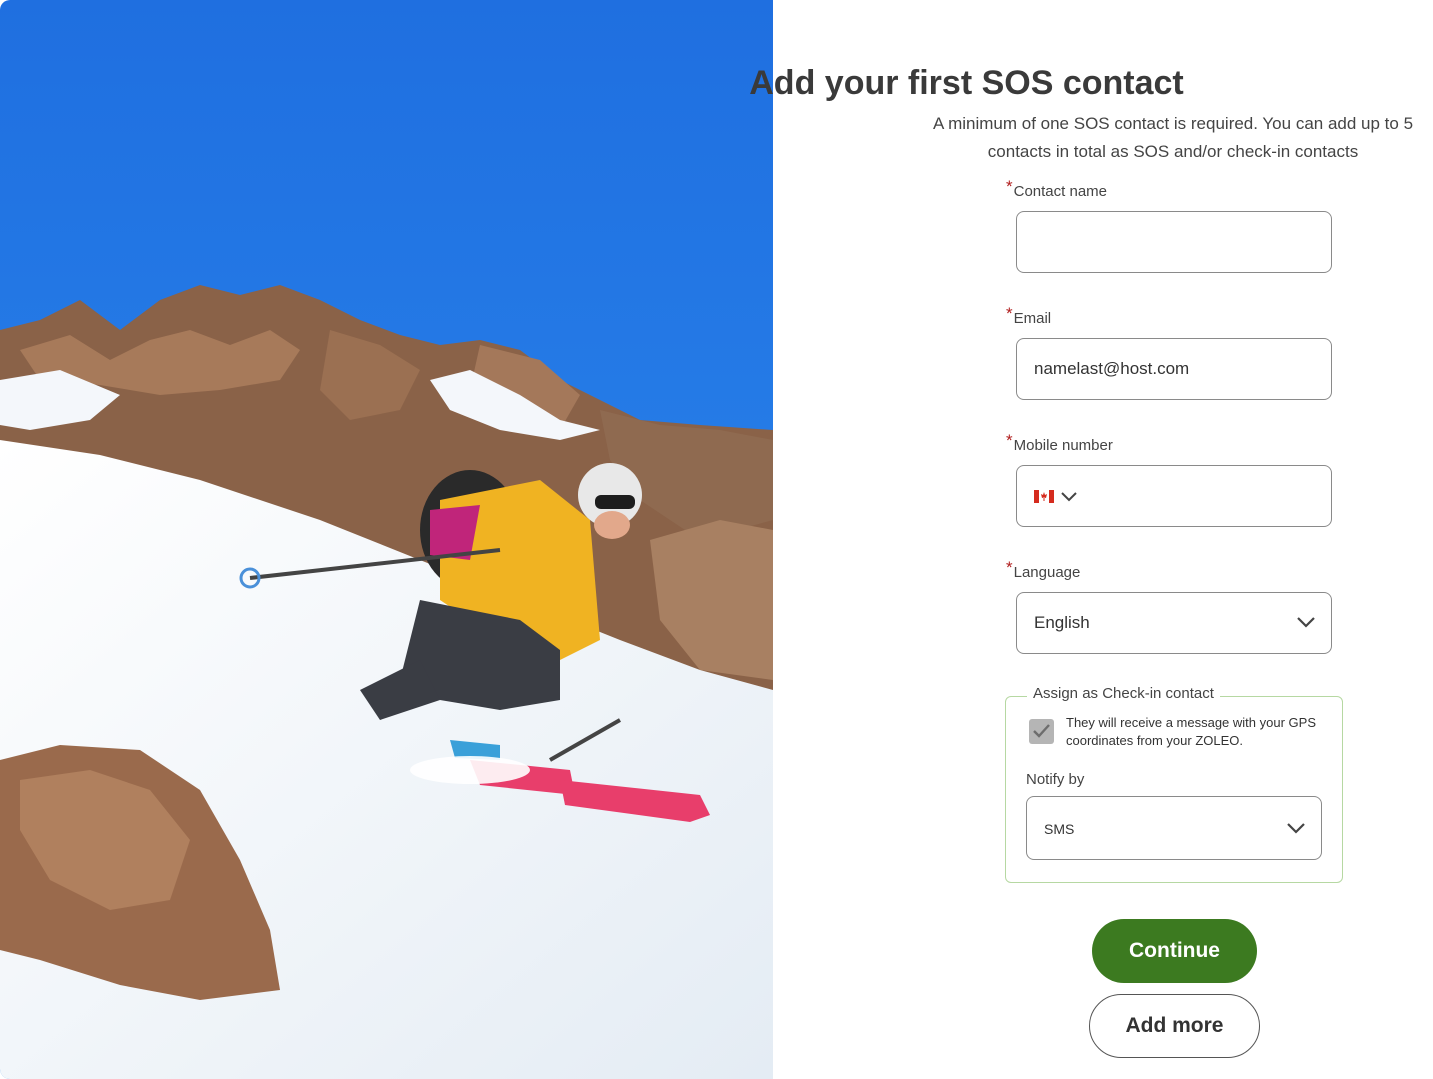  What do you see at coordinates (1057, 188) in the screenshot?
I see `contact-name-label: *Contact name` at bounding box center [1057, 188].